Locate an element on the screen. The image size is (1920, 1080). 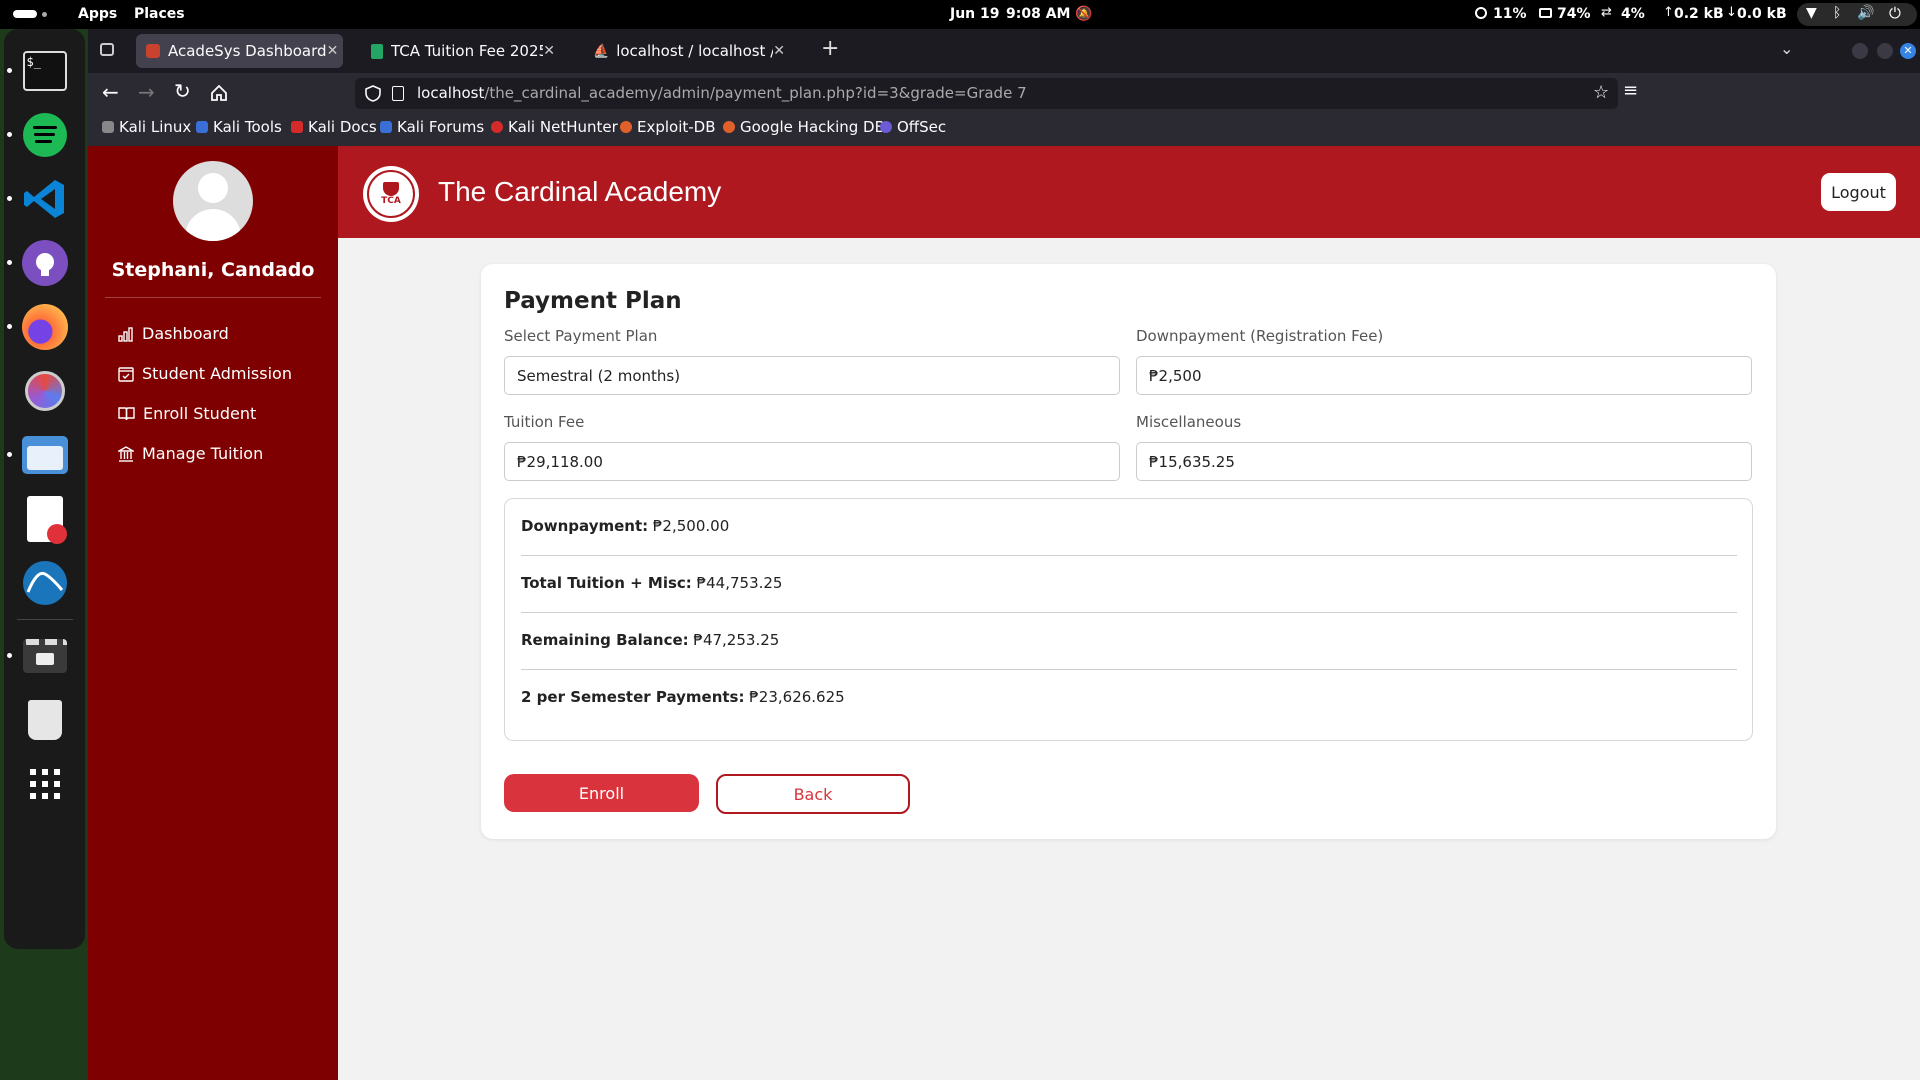
vscode-icon is located at coordinates (43, 199).